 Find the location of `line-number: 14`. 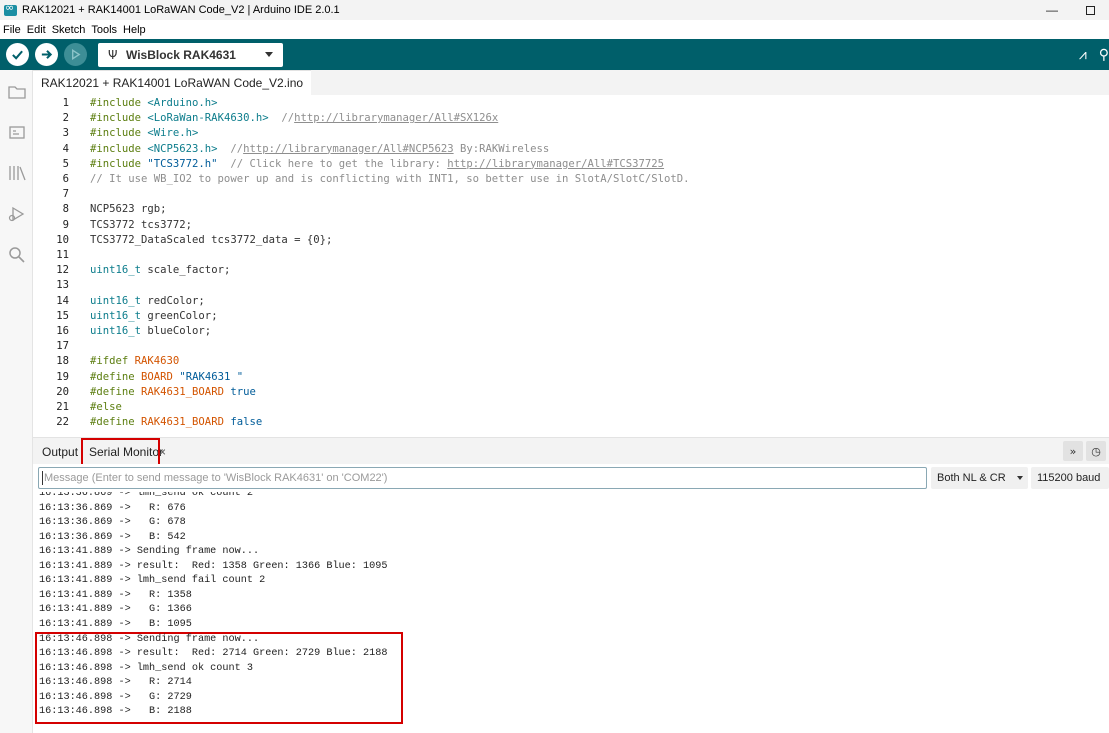

line-number: 14 is located at coordinates (62, 300).